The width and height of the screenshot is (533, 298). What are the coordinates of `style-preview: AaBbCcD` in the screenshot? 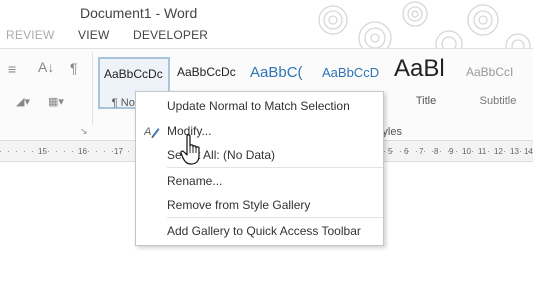 It's located at (351, 72).